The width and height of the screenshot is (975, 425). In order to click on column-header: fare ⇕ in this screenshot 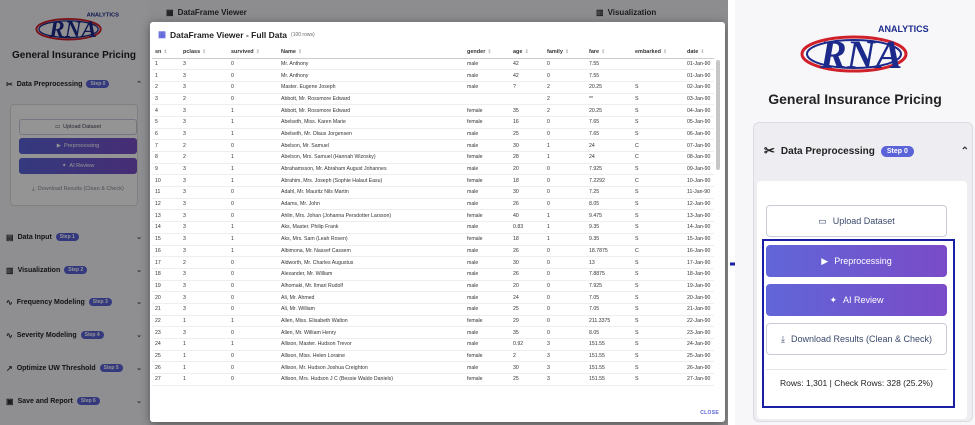, I will do `click(609, 53)`.